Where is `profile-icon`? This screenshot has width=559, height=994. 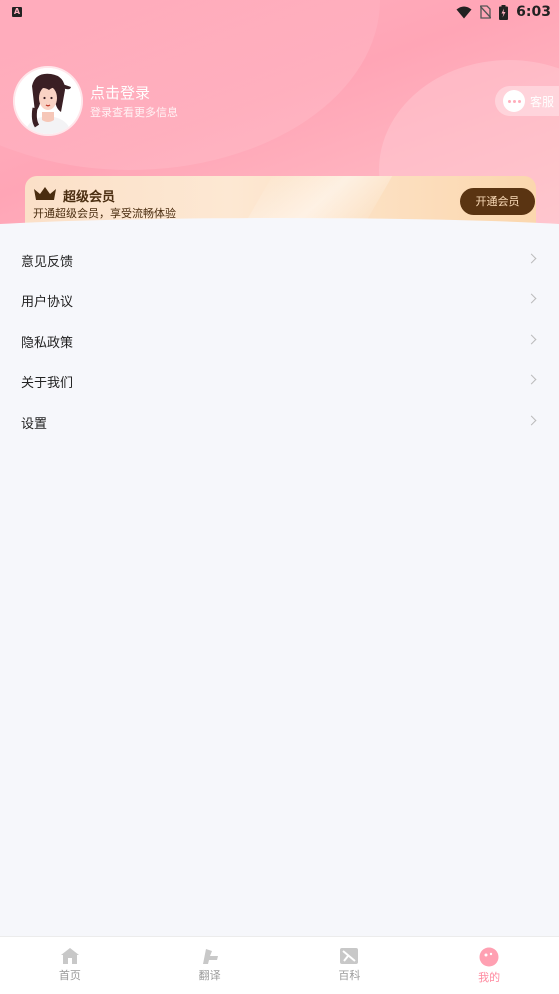 profile-icon is located at coordinates (489, 957).